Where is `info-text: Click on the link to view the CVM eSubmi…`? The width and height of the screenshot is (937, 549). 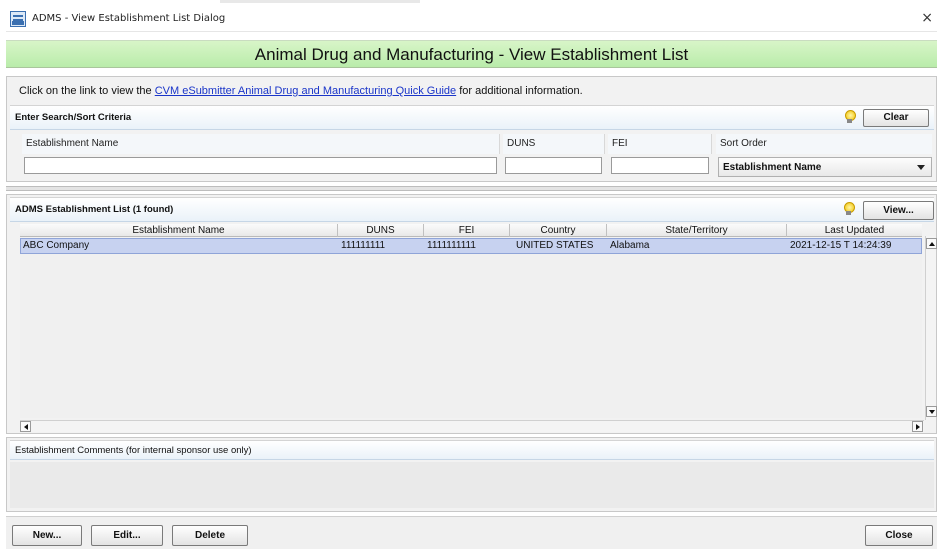
info-text: Click on the link to view the CVM eSubmi… is located at coordinates (472, 91).